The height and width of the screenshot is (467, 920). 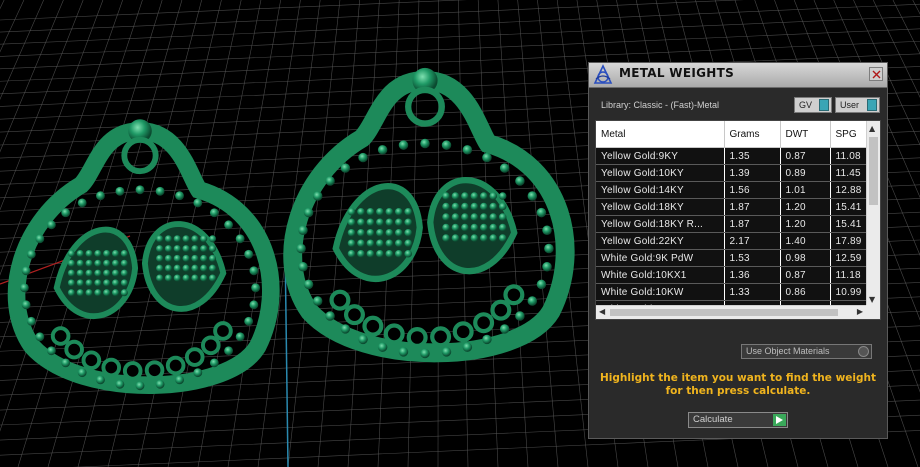 What do you see at coordinates (848, 275) in the screenshot?
I see `table-cell: 11.18` at bounding box center [848, 275].